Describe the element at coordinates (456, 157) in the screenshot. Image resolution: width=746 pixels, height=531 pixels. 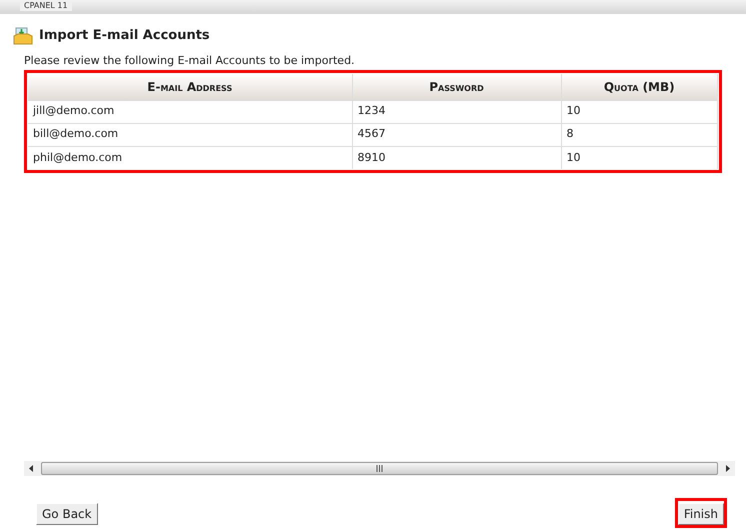
I see `table-cell: 8910` at that location.